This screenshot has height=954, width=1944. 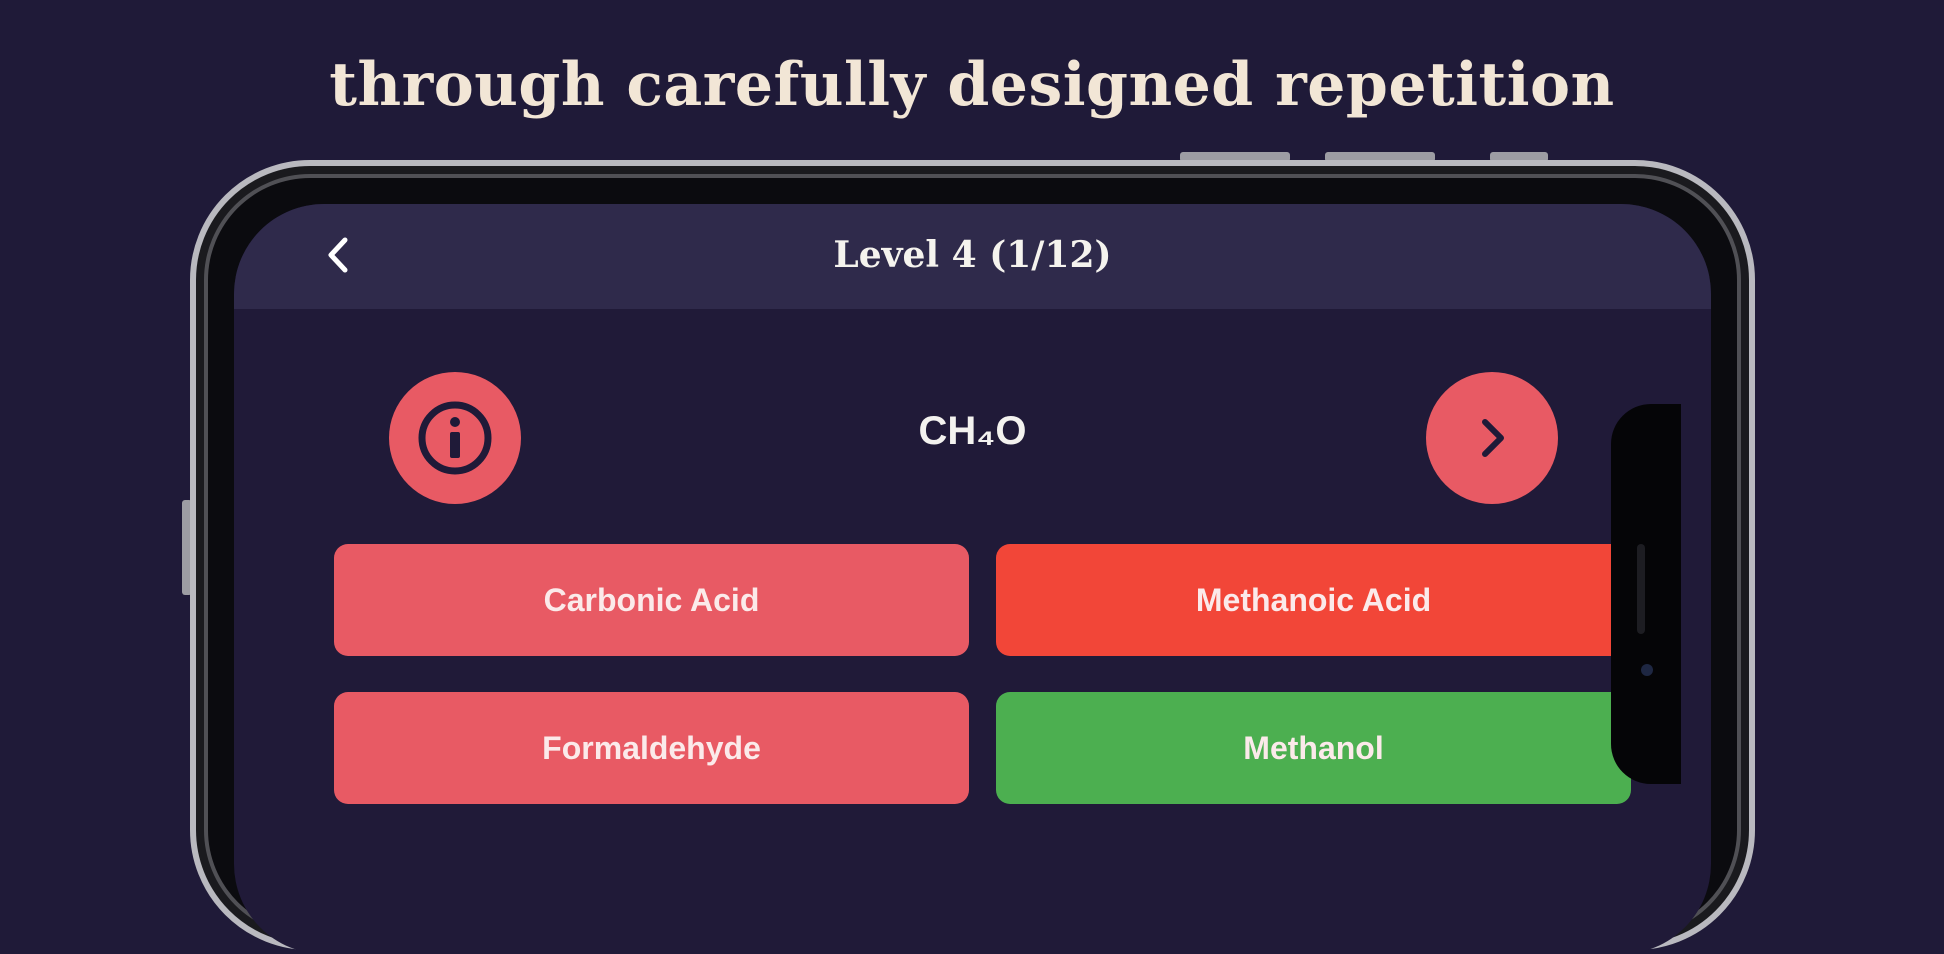 I want to click on answer-label: Methanoic Acid, so click(x=1313, y=599).